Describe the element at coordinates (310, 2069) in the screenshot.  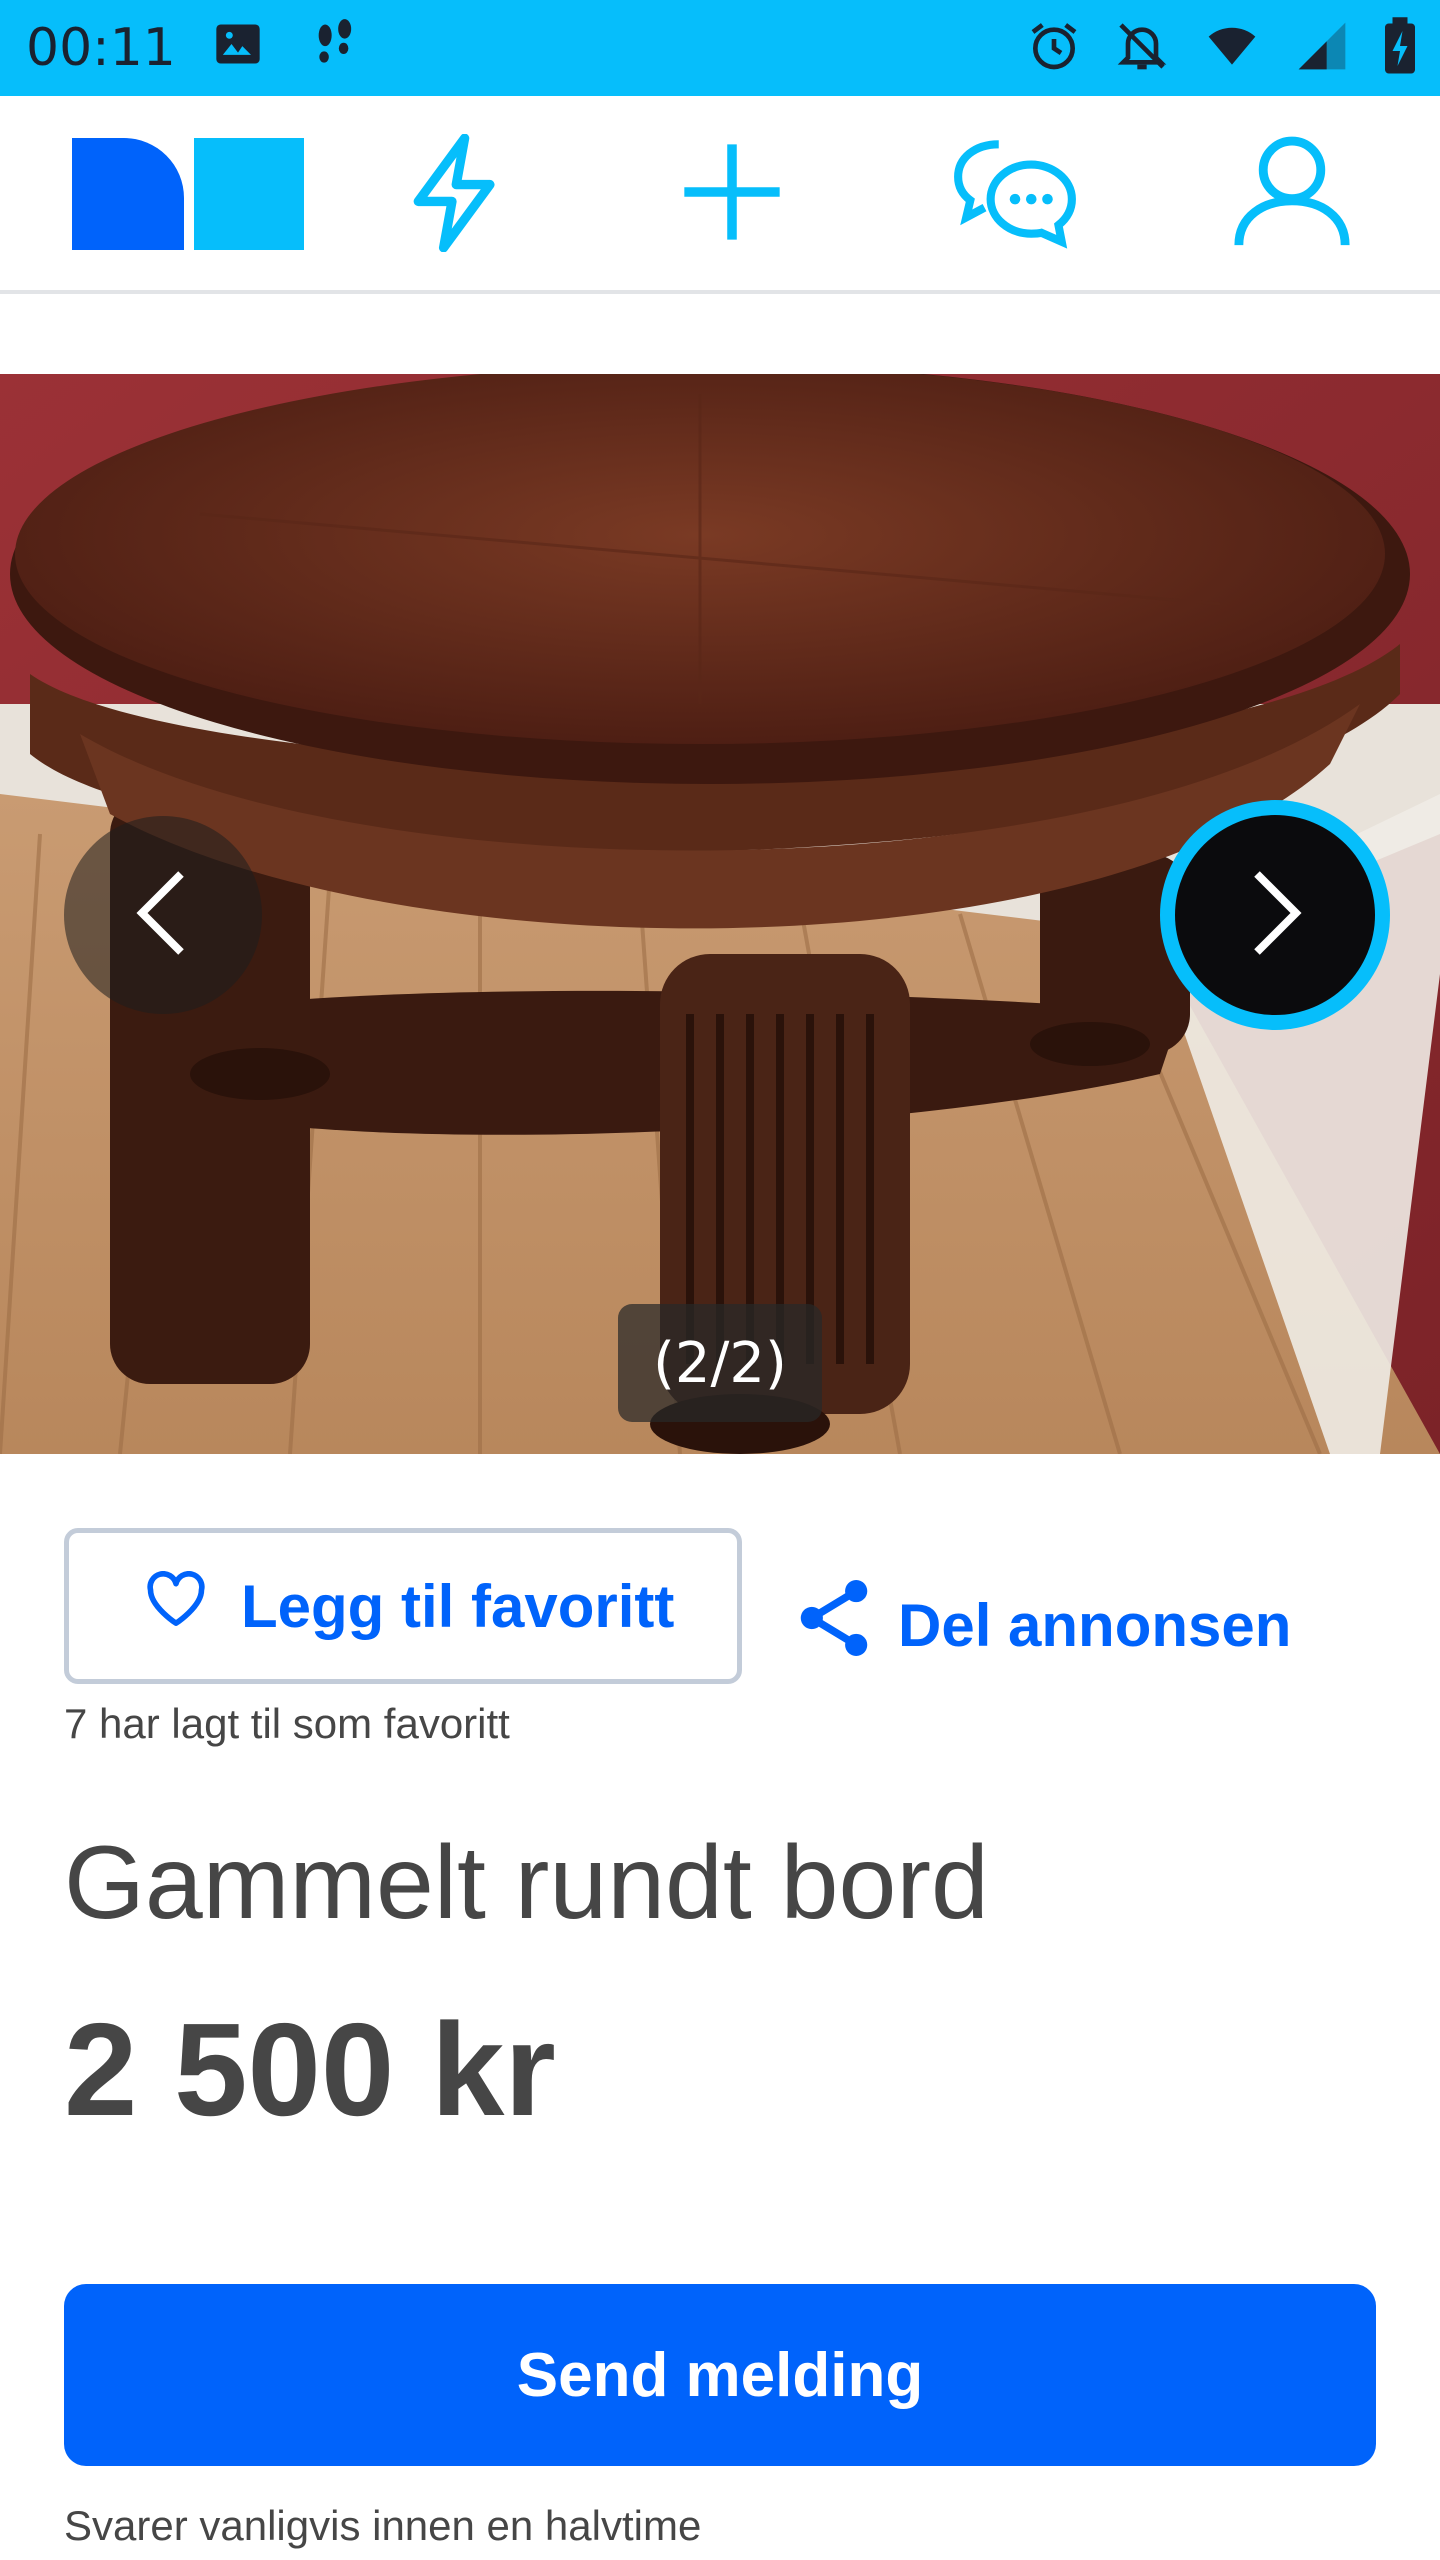
I see `listing-price: 2 500 kr` at that location.